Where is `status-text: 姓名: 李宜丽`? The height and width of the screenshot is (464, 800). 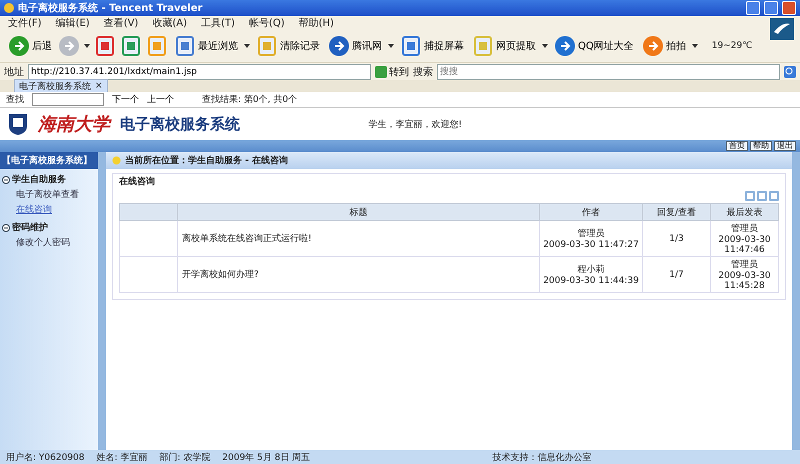
status-text: 姓名: 李宜丽 is located at coordinates (122, 458).